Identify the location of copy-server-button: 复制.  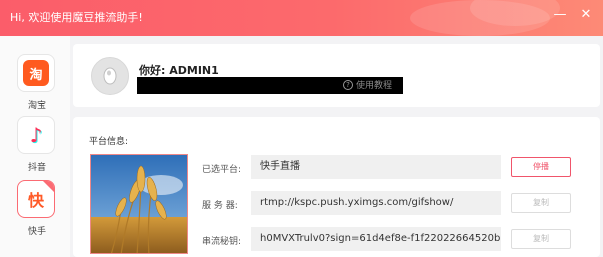
(541, 203).